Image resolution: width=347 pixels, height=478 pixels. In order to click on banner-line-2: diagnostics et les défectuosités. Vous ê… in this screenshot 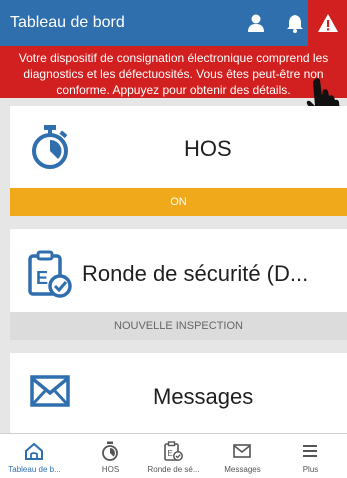, I will do `click(173, 74)`.